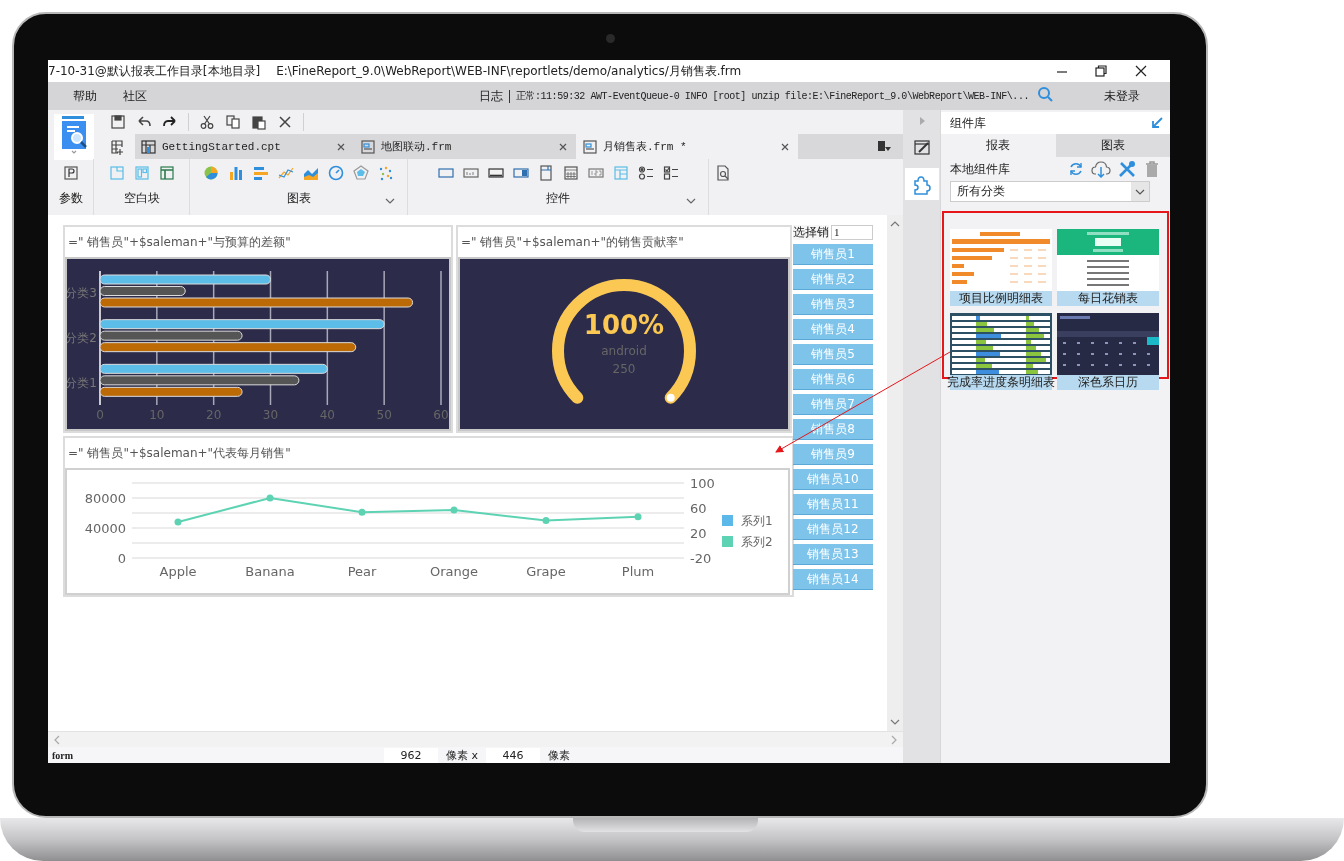 Image resolution: width=1344 pixels, height=861 pixels. Describe the element at coordinates (57, 739) in the screenshot. I see `scroll-left-icon` at that location.